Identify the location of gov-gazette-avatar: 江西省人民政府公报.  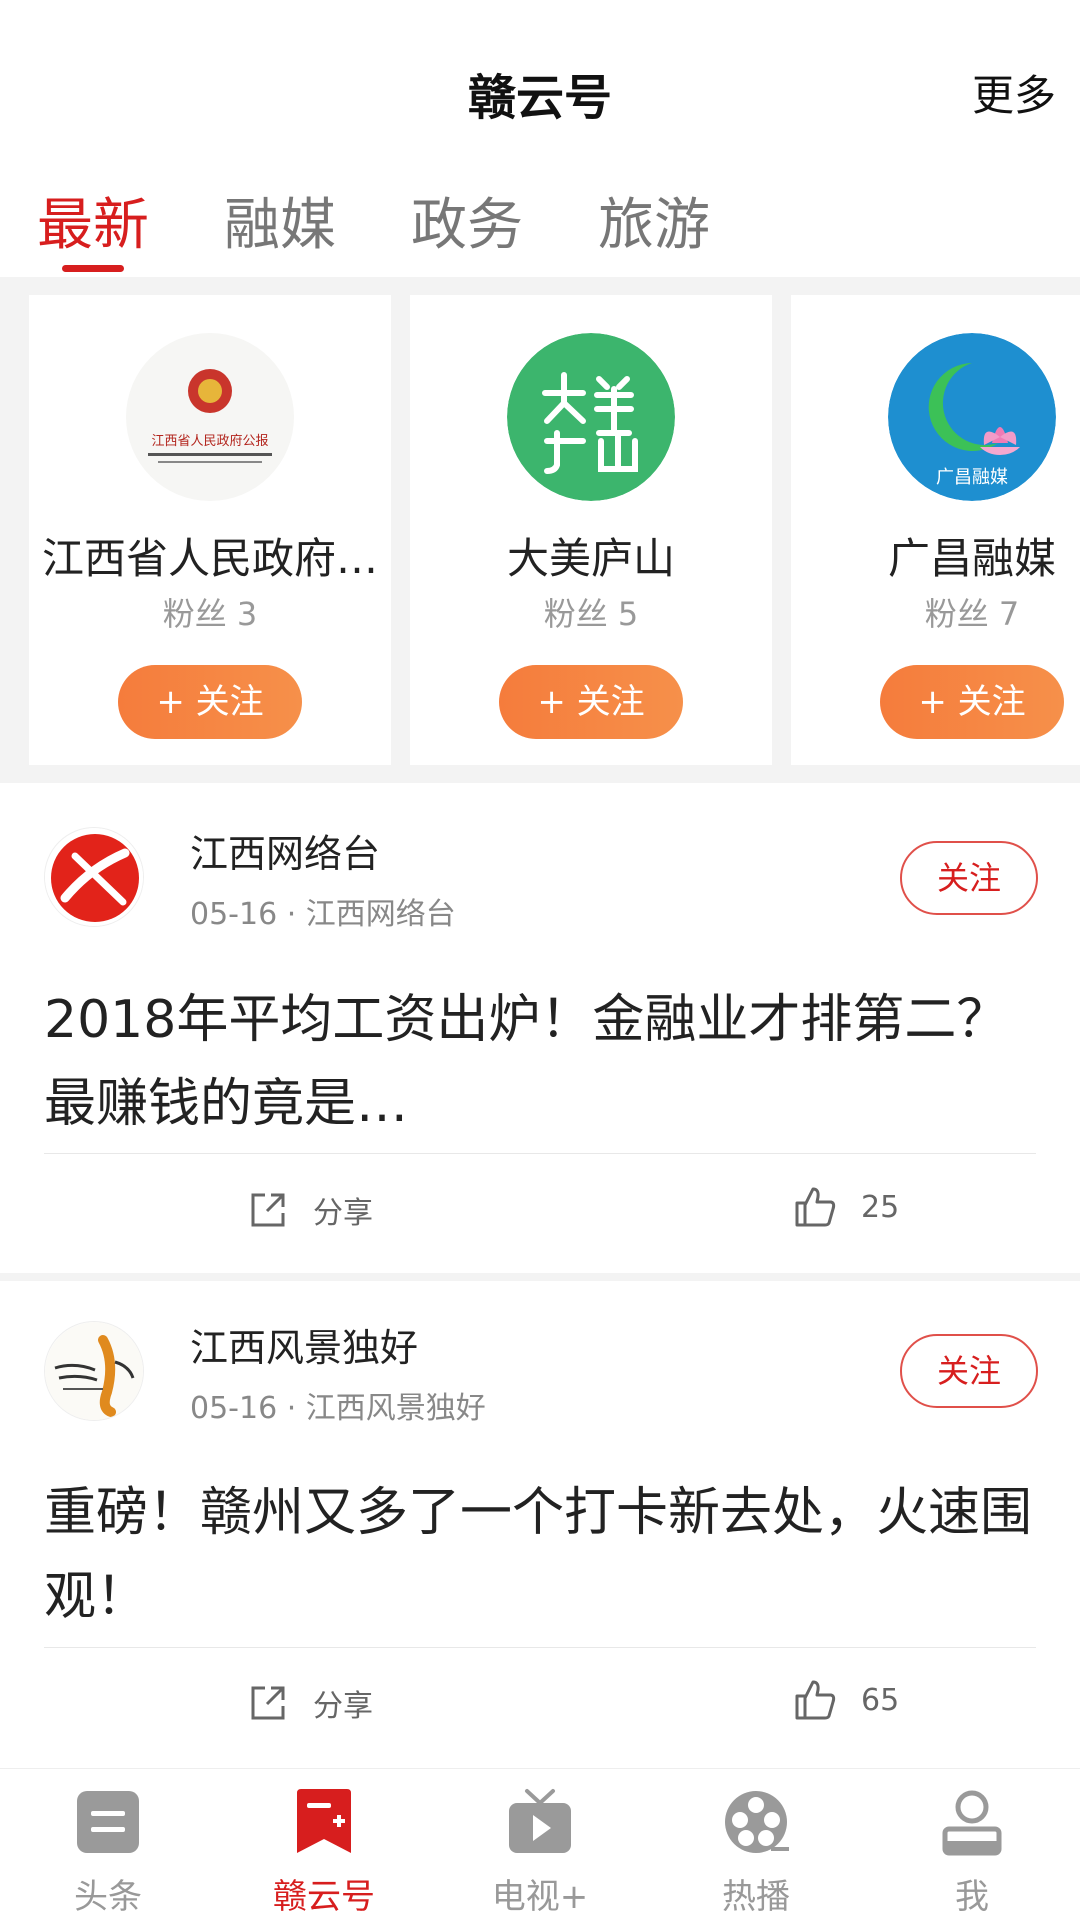
(210, 417).